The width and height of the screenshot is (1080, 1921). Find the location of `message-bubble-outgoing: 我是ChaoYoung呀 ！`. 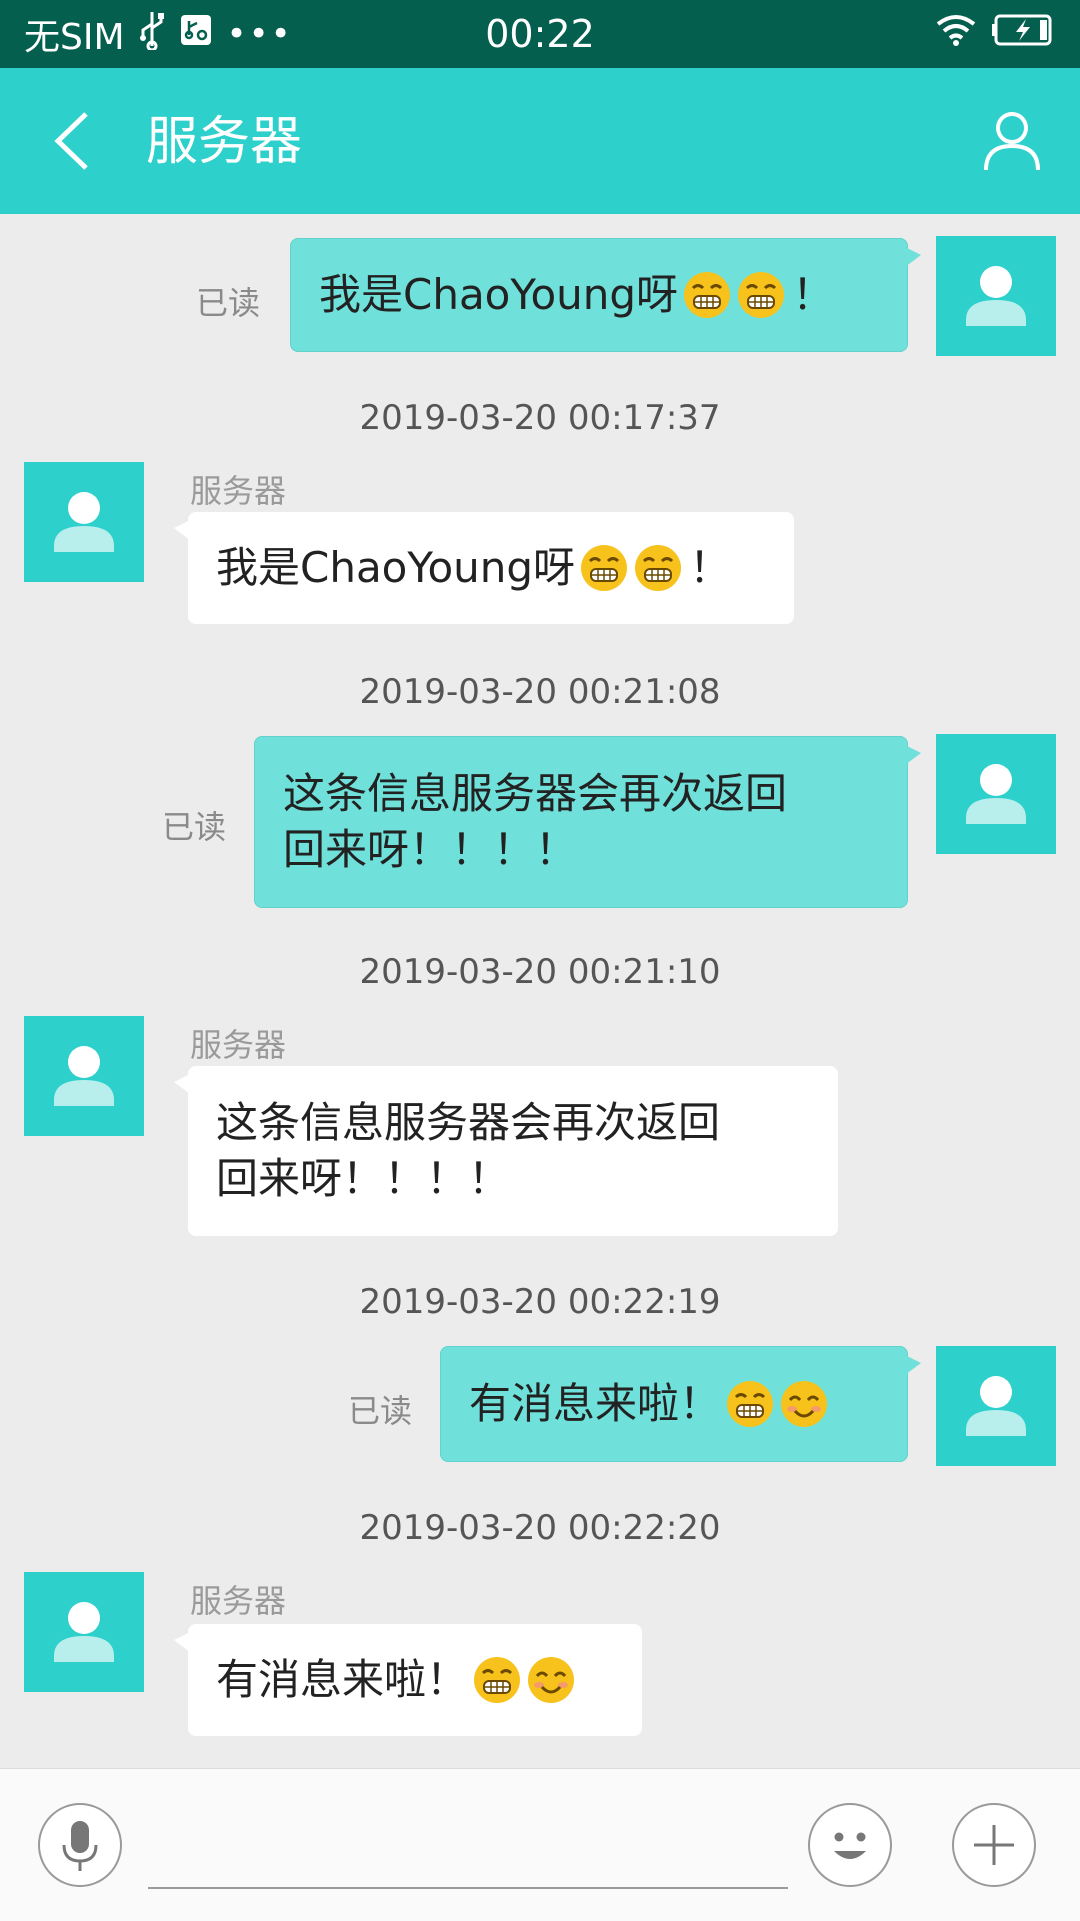

message-bubble-outgoing: 我是ChaoYoung呀 ！ is located at coordinates (605, 295).